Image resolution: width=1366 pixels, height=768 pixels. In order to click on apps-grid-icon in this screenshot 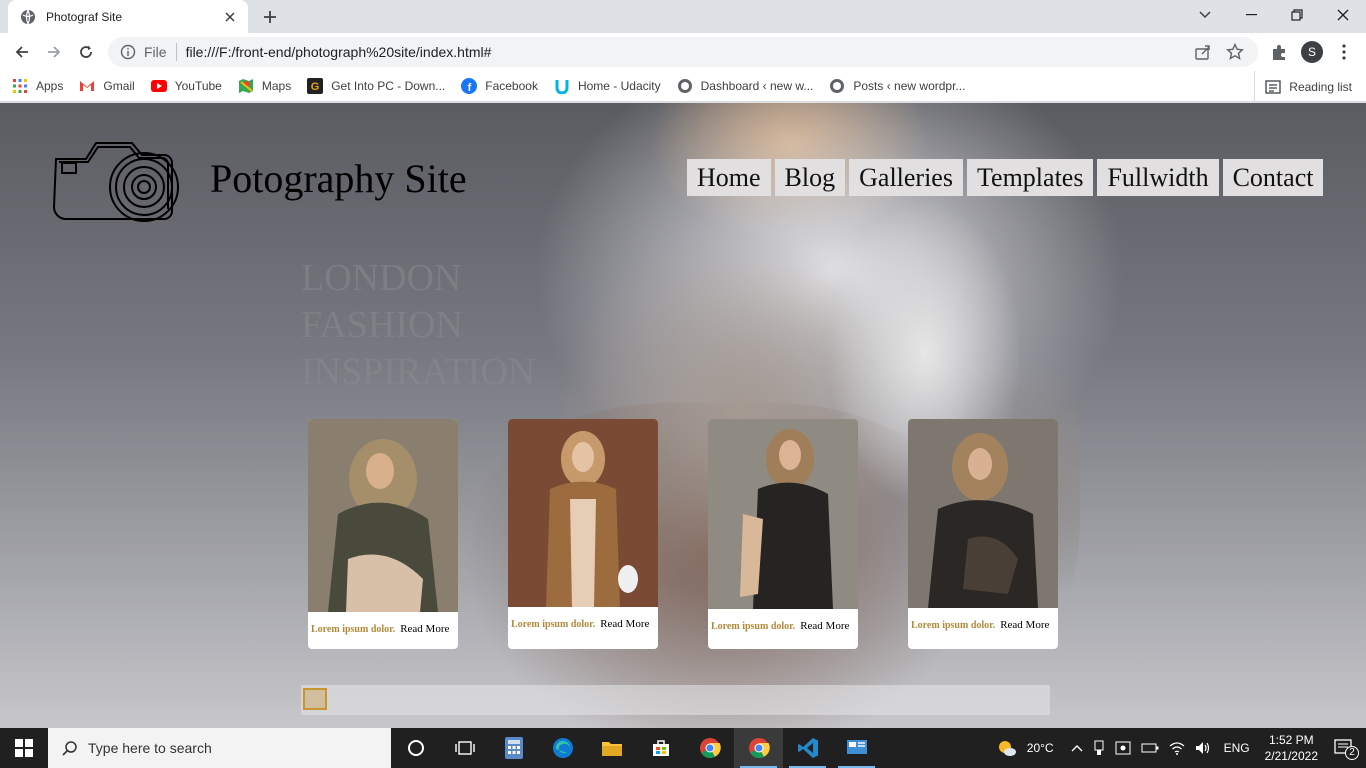, I will do `click(20, 86)`.